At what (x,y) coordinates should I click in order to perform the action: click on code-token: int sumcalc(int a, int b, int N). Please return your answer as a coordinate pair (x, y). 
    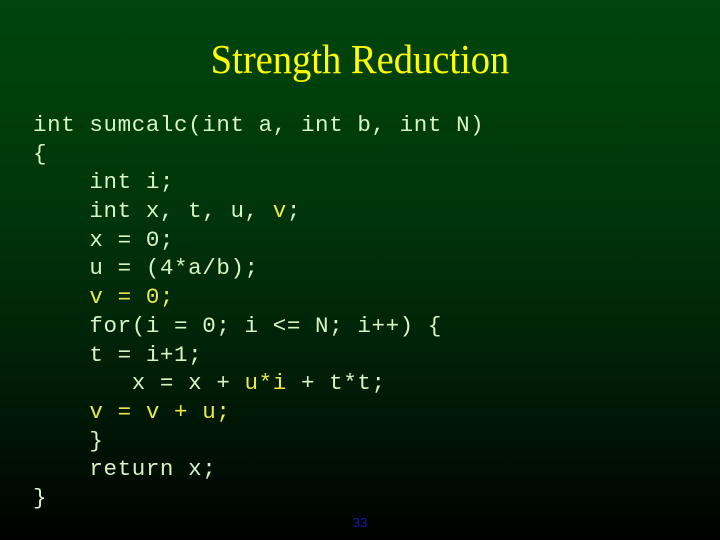
    Looking at the image, I should click on (259, 125).